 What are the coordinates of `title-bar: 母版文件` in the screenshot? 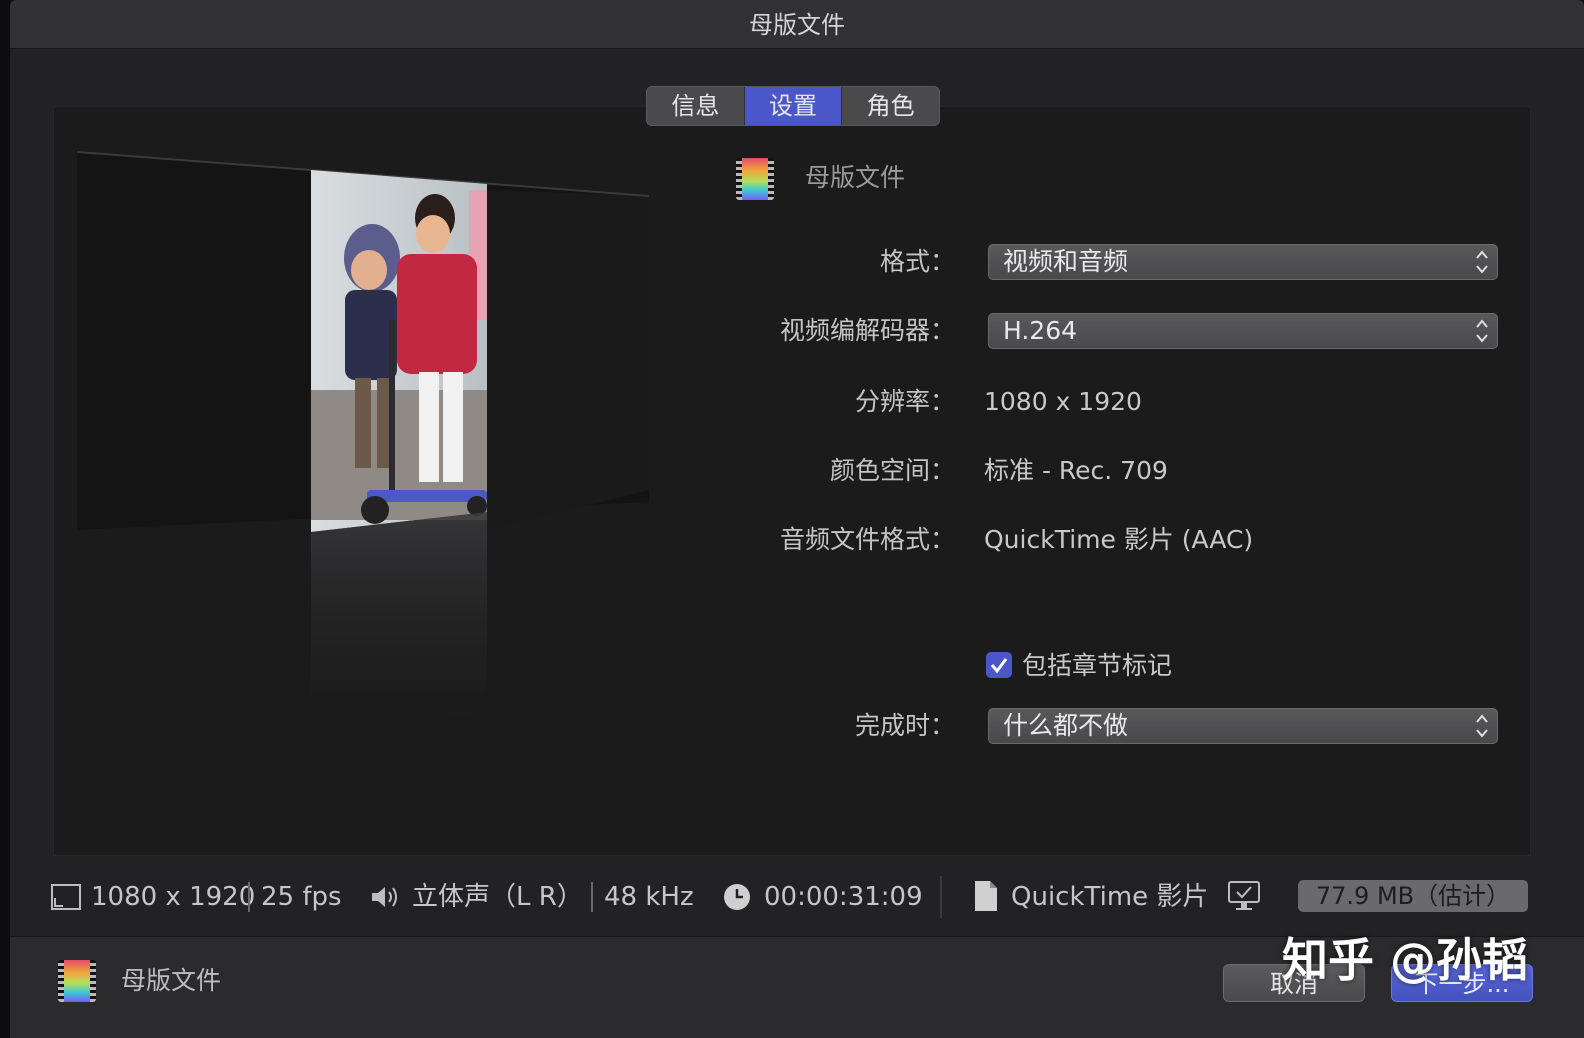 It's located at (797, 24).